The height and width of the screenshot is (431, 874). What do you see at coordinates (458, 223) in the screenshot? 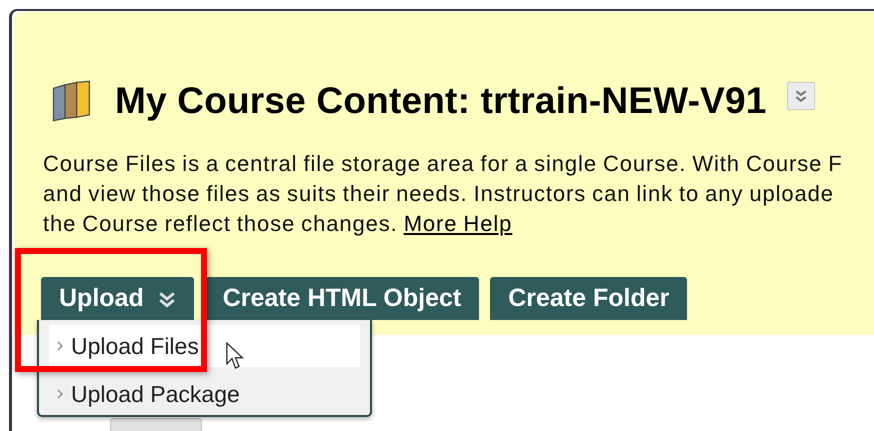
I see `more-help-link: More Help` at bounding box center [458, 223].